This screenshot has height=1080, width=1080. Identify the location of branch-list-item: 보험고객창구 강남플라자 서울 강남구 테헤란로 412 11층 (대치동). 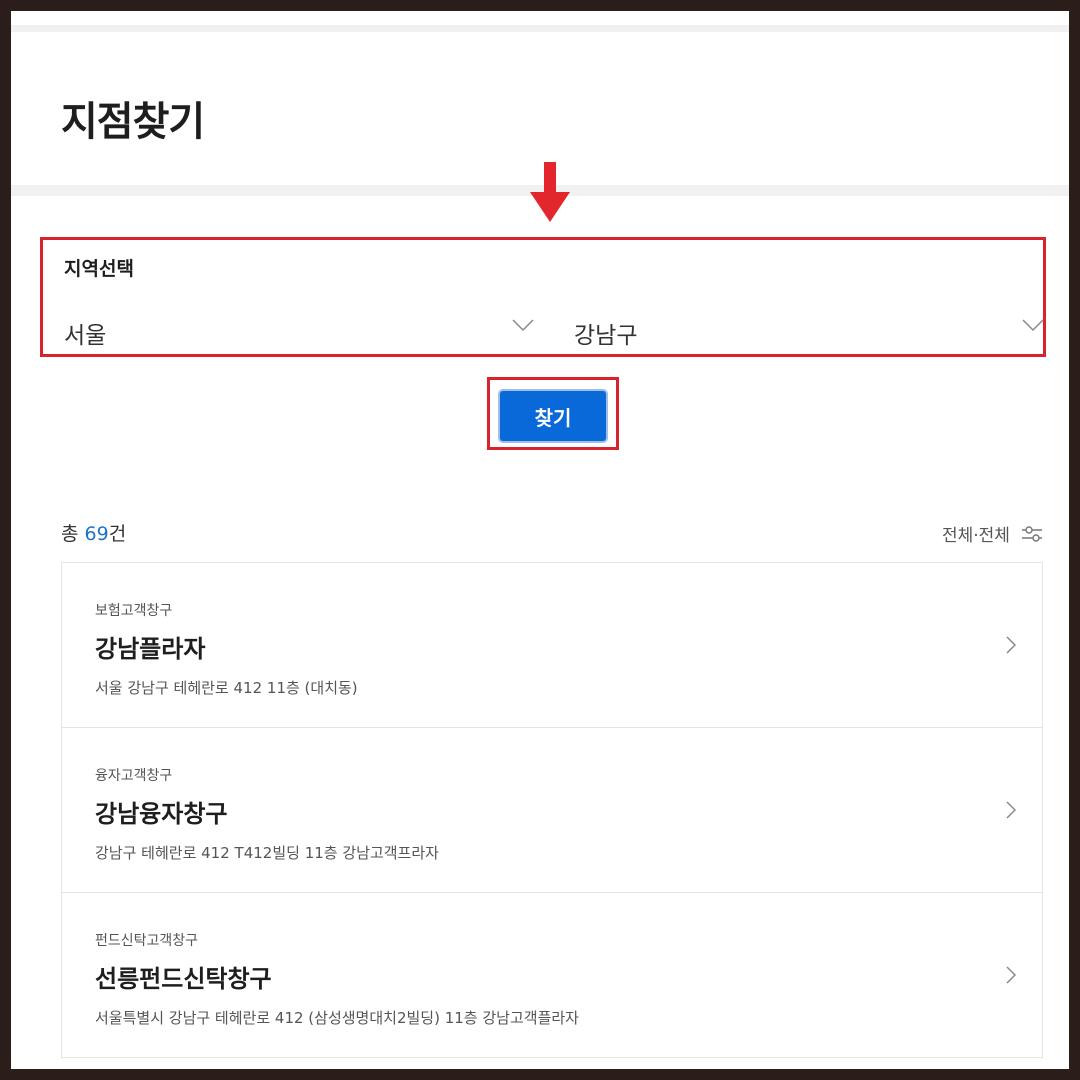
(552, 645).